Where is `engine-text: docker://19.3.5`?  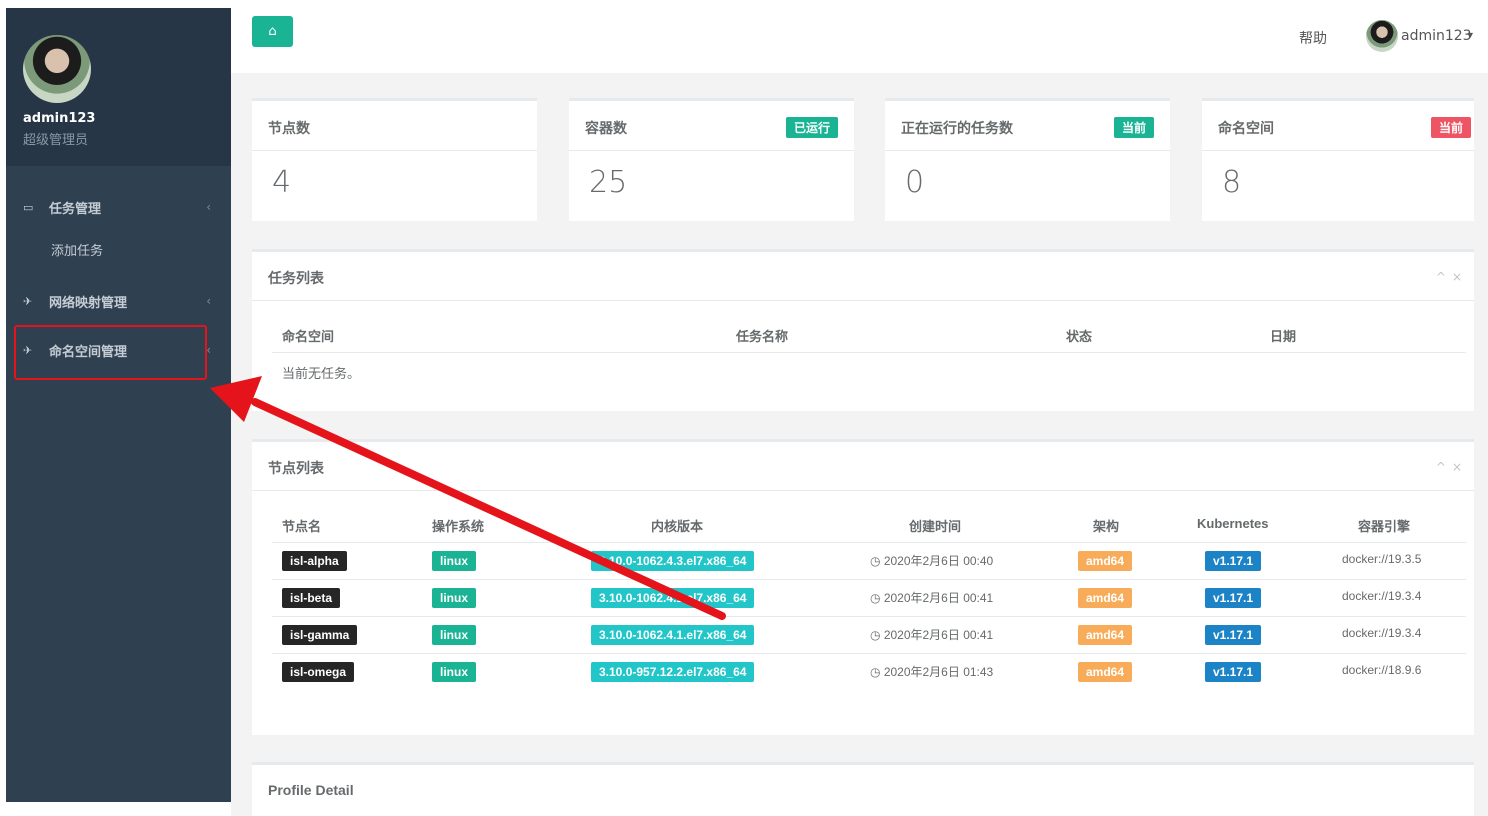 engine-text: docker://19.3.5 is located at coordinates (1382, 559).